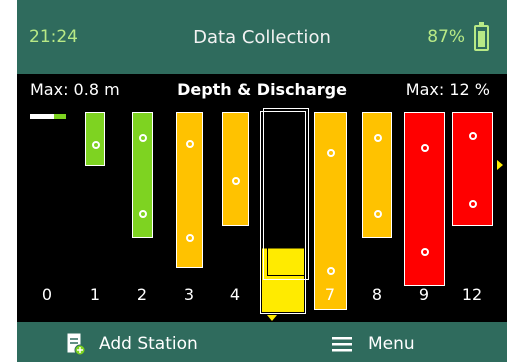 Image resolution: width=507 pixels, height=362 pixels. Describe the element at coordinates (148, 344) in the screenshot. I see `add-station-label: Add Station` at that location.